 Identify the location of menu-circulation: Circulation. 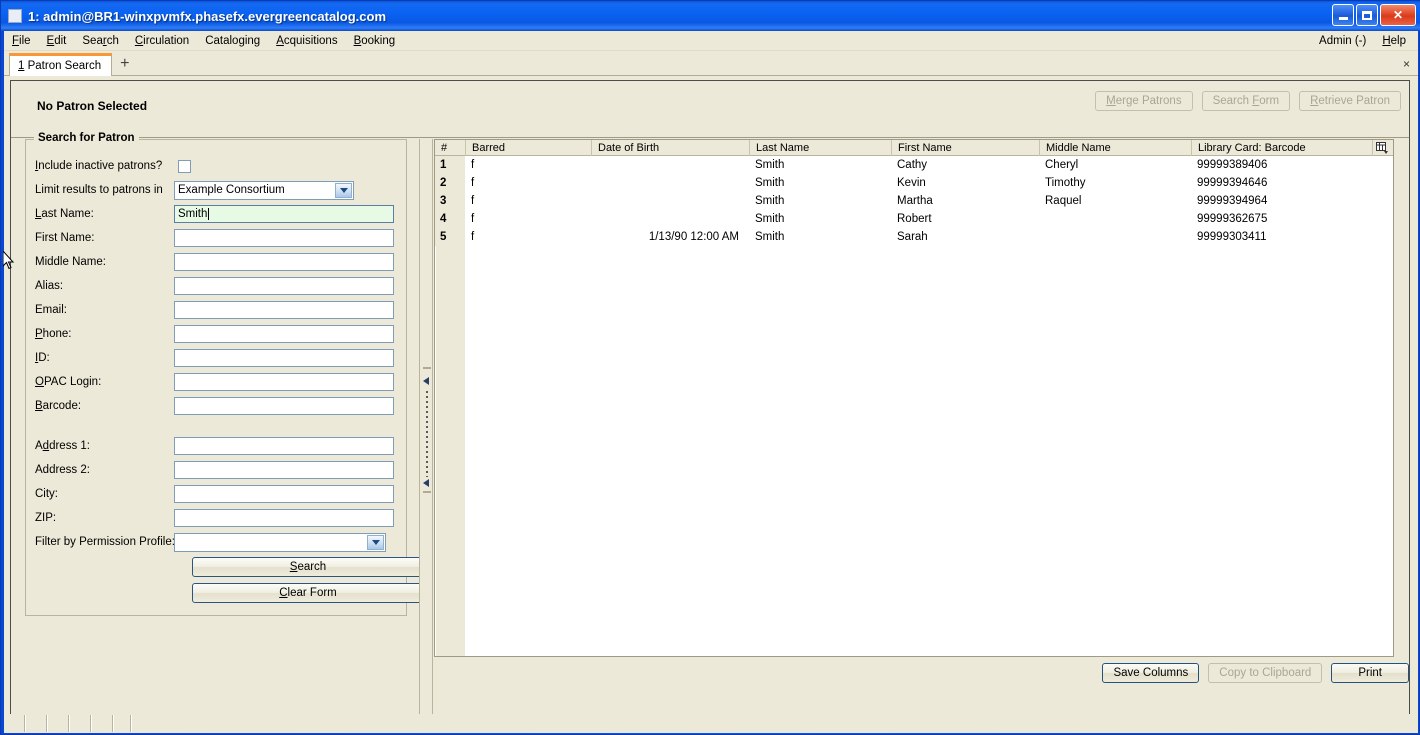
(162, 41).